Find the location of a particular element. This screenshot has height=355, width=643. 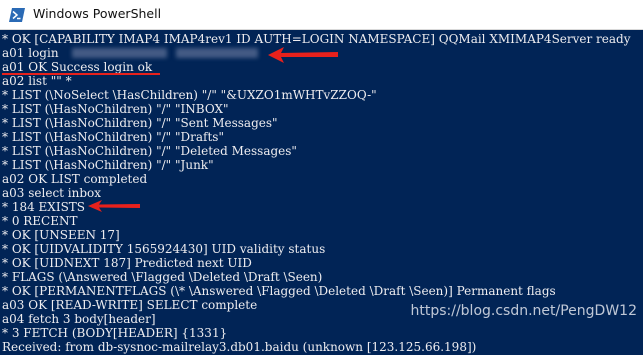

console-line: a01 login is located at coordinates (30, 53).